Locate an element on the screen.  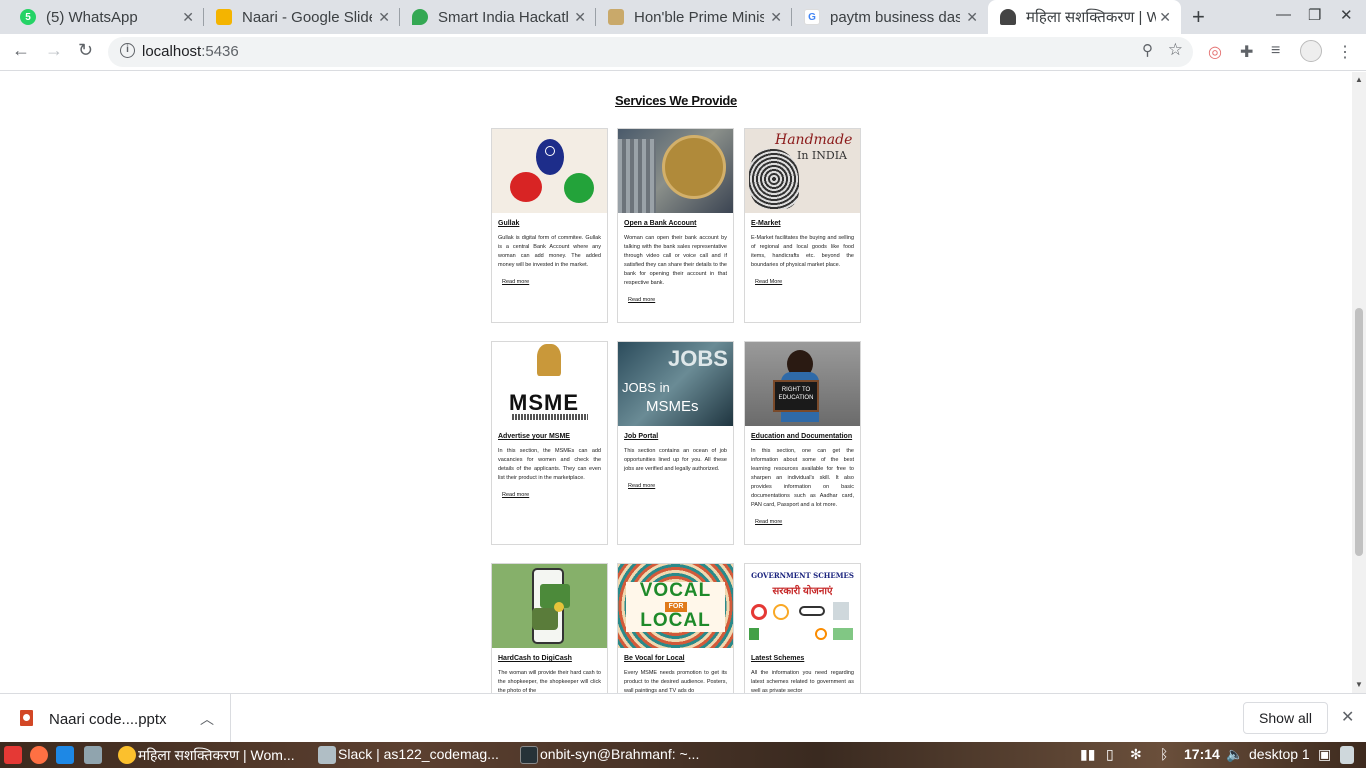
vscode-icon is located at coordinates (65, 755).